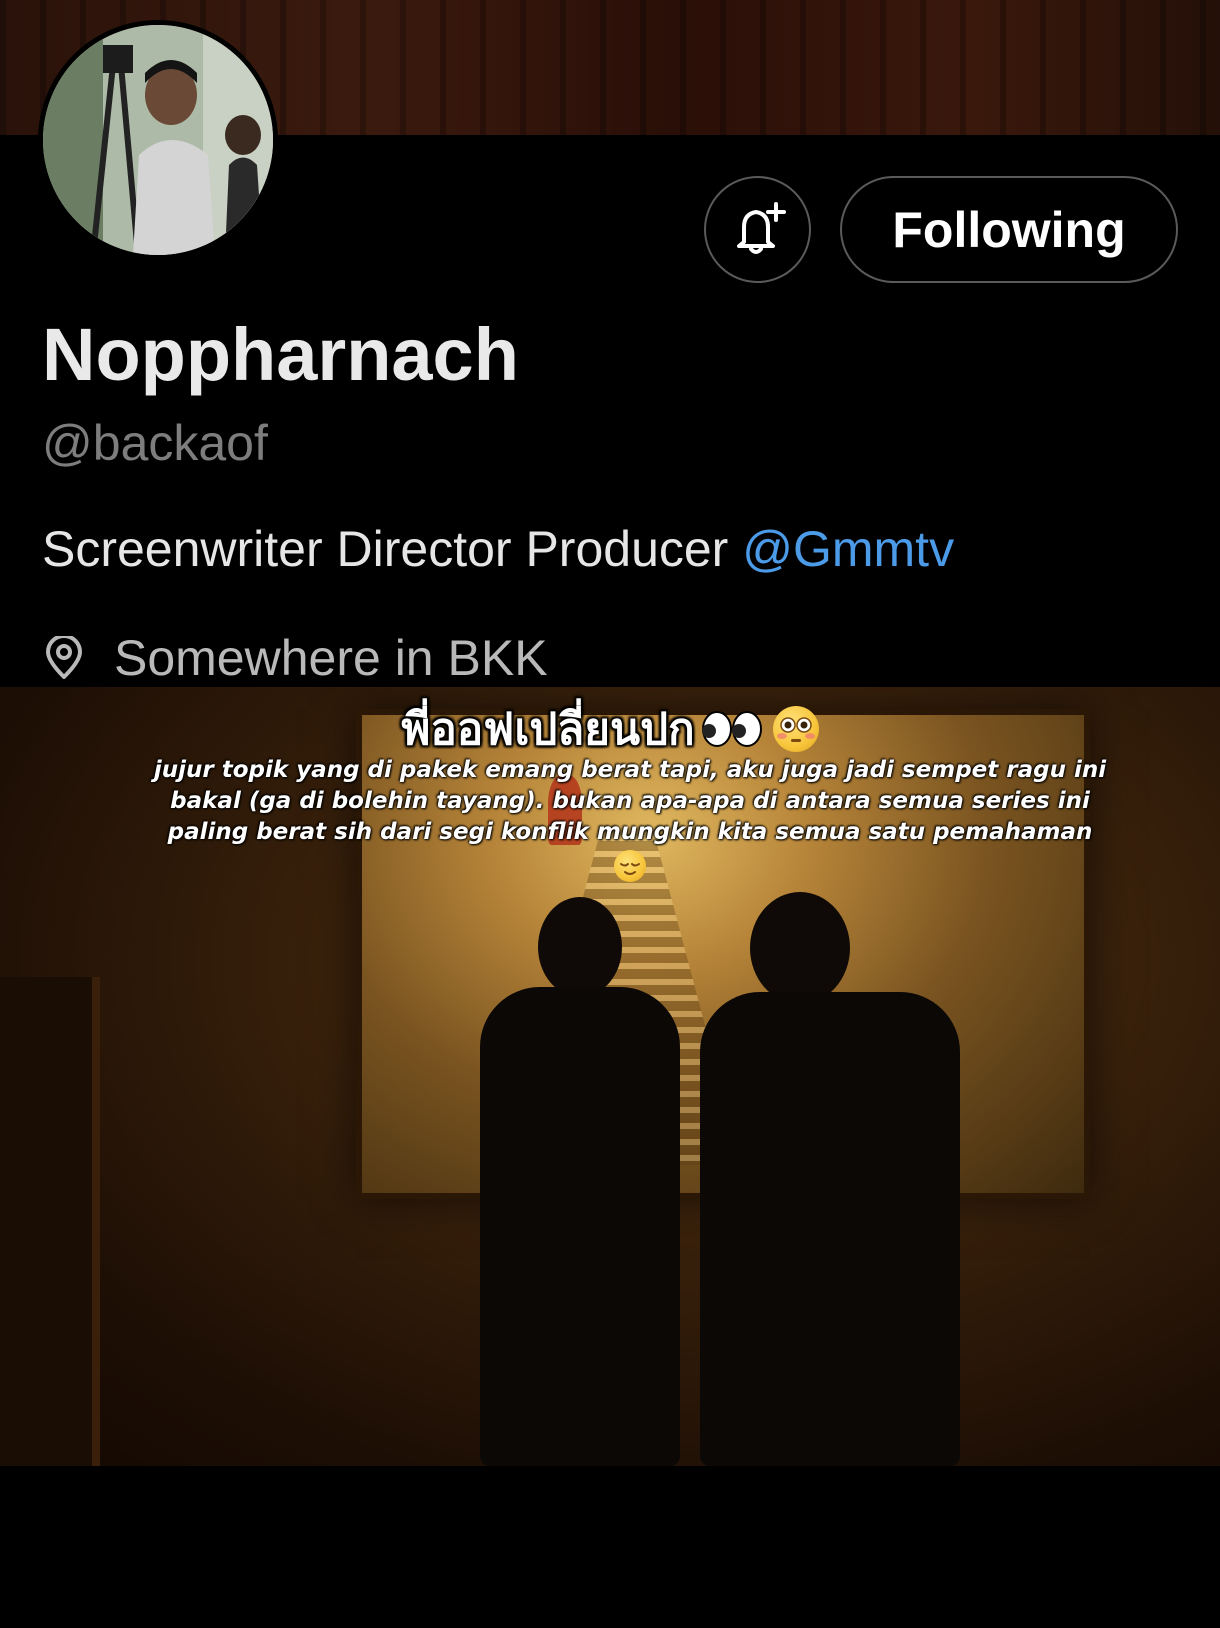  What do you see at coordinates (795, 729) in the screenshot?
I see `flushed-face-emoji` at bounding box center [795, 729].